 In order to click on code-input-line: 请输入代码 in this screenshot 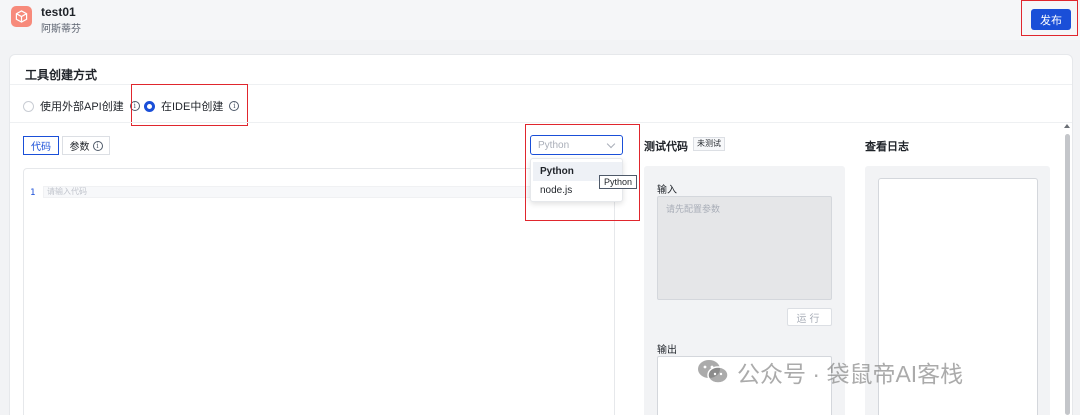, I will do `click(327, 192)`.